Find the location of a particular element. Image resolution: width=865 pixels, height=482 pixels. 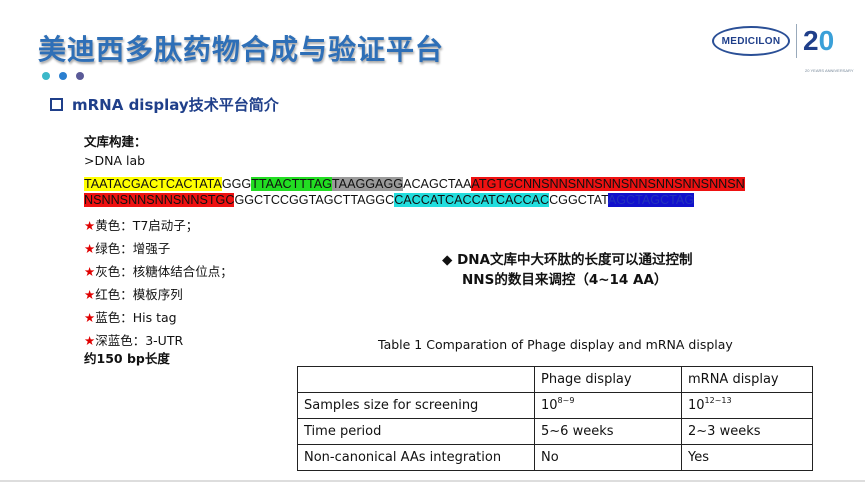

sequence-segment: TAAGGAGG is located at coordinates (367, 184).